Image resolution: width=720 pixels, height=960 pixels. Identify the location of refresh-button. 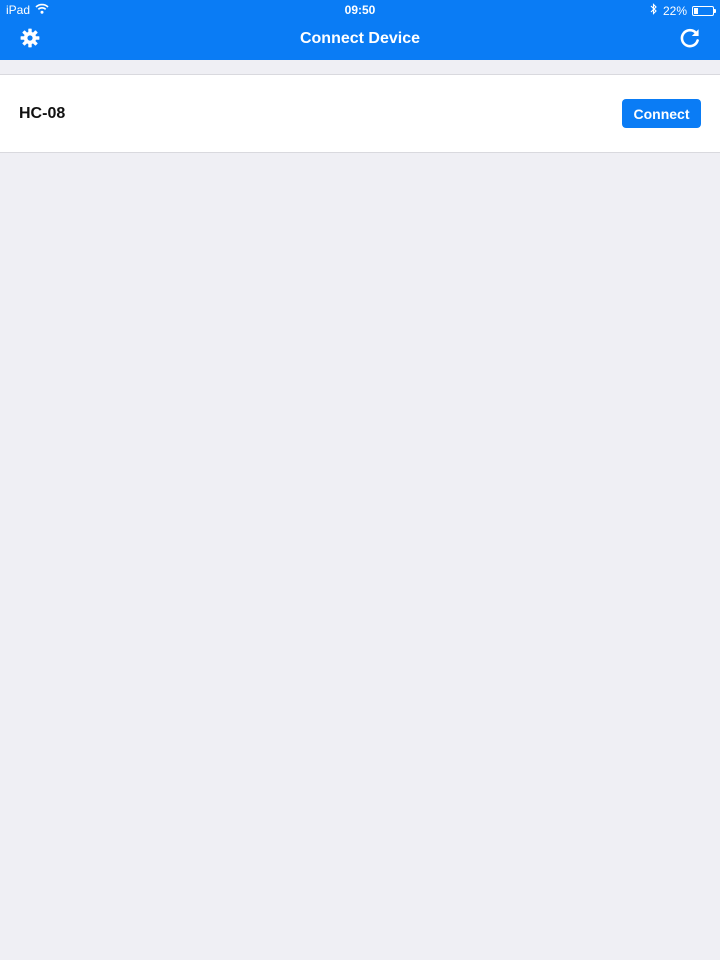
(690, 40).